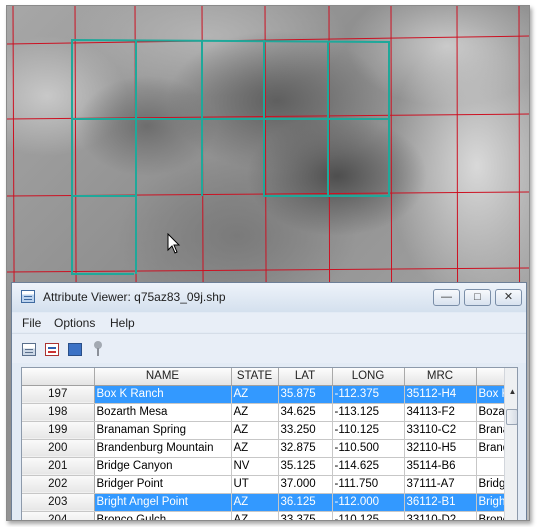 The width and height of the screenshot is (538, 527). What do you see at coordinates (58, 466) in the screenshot?
I see `row-index-cell: 201` at bounding box center [58, 466].